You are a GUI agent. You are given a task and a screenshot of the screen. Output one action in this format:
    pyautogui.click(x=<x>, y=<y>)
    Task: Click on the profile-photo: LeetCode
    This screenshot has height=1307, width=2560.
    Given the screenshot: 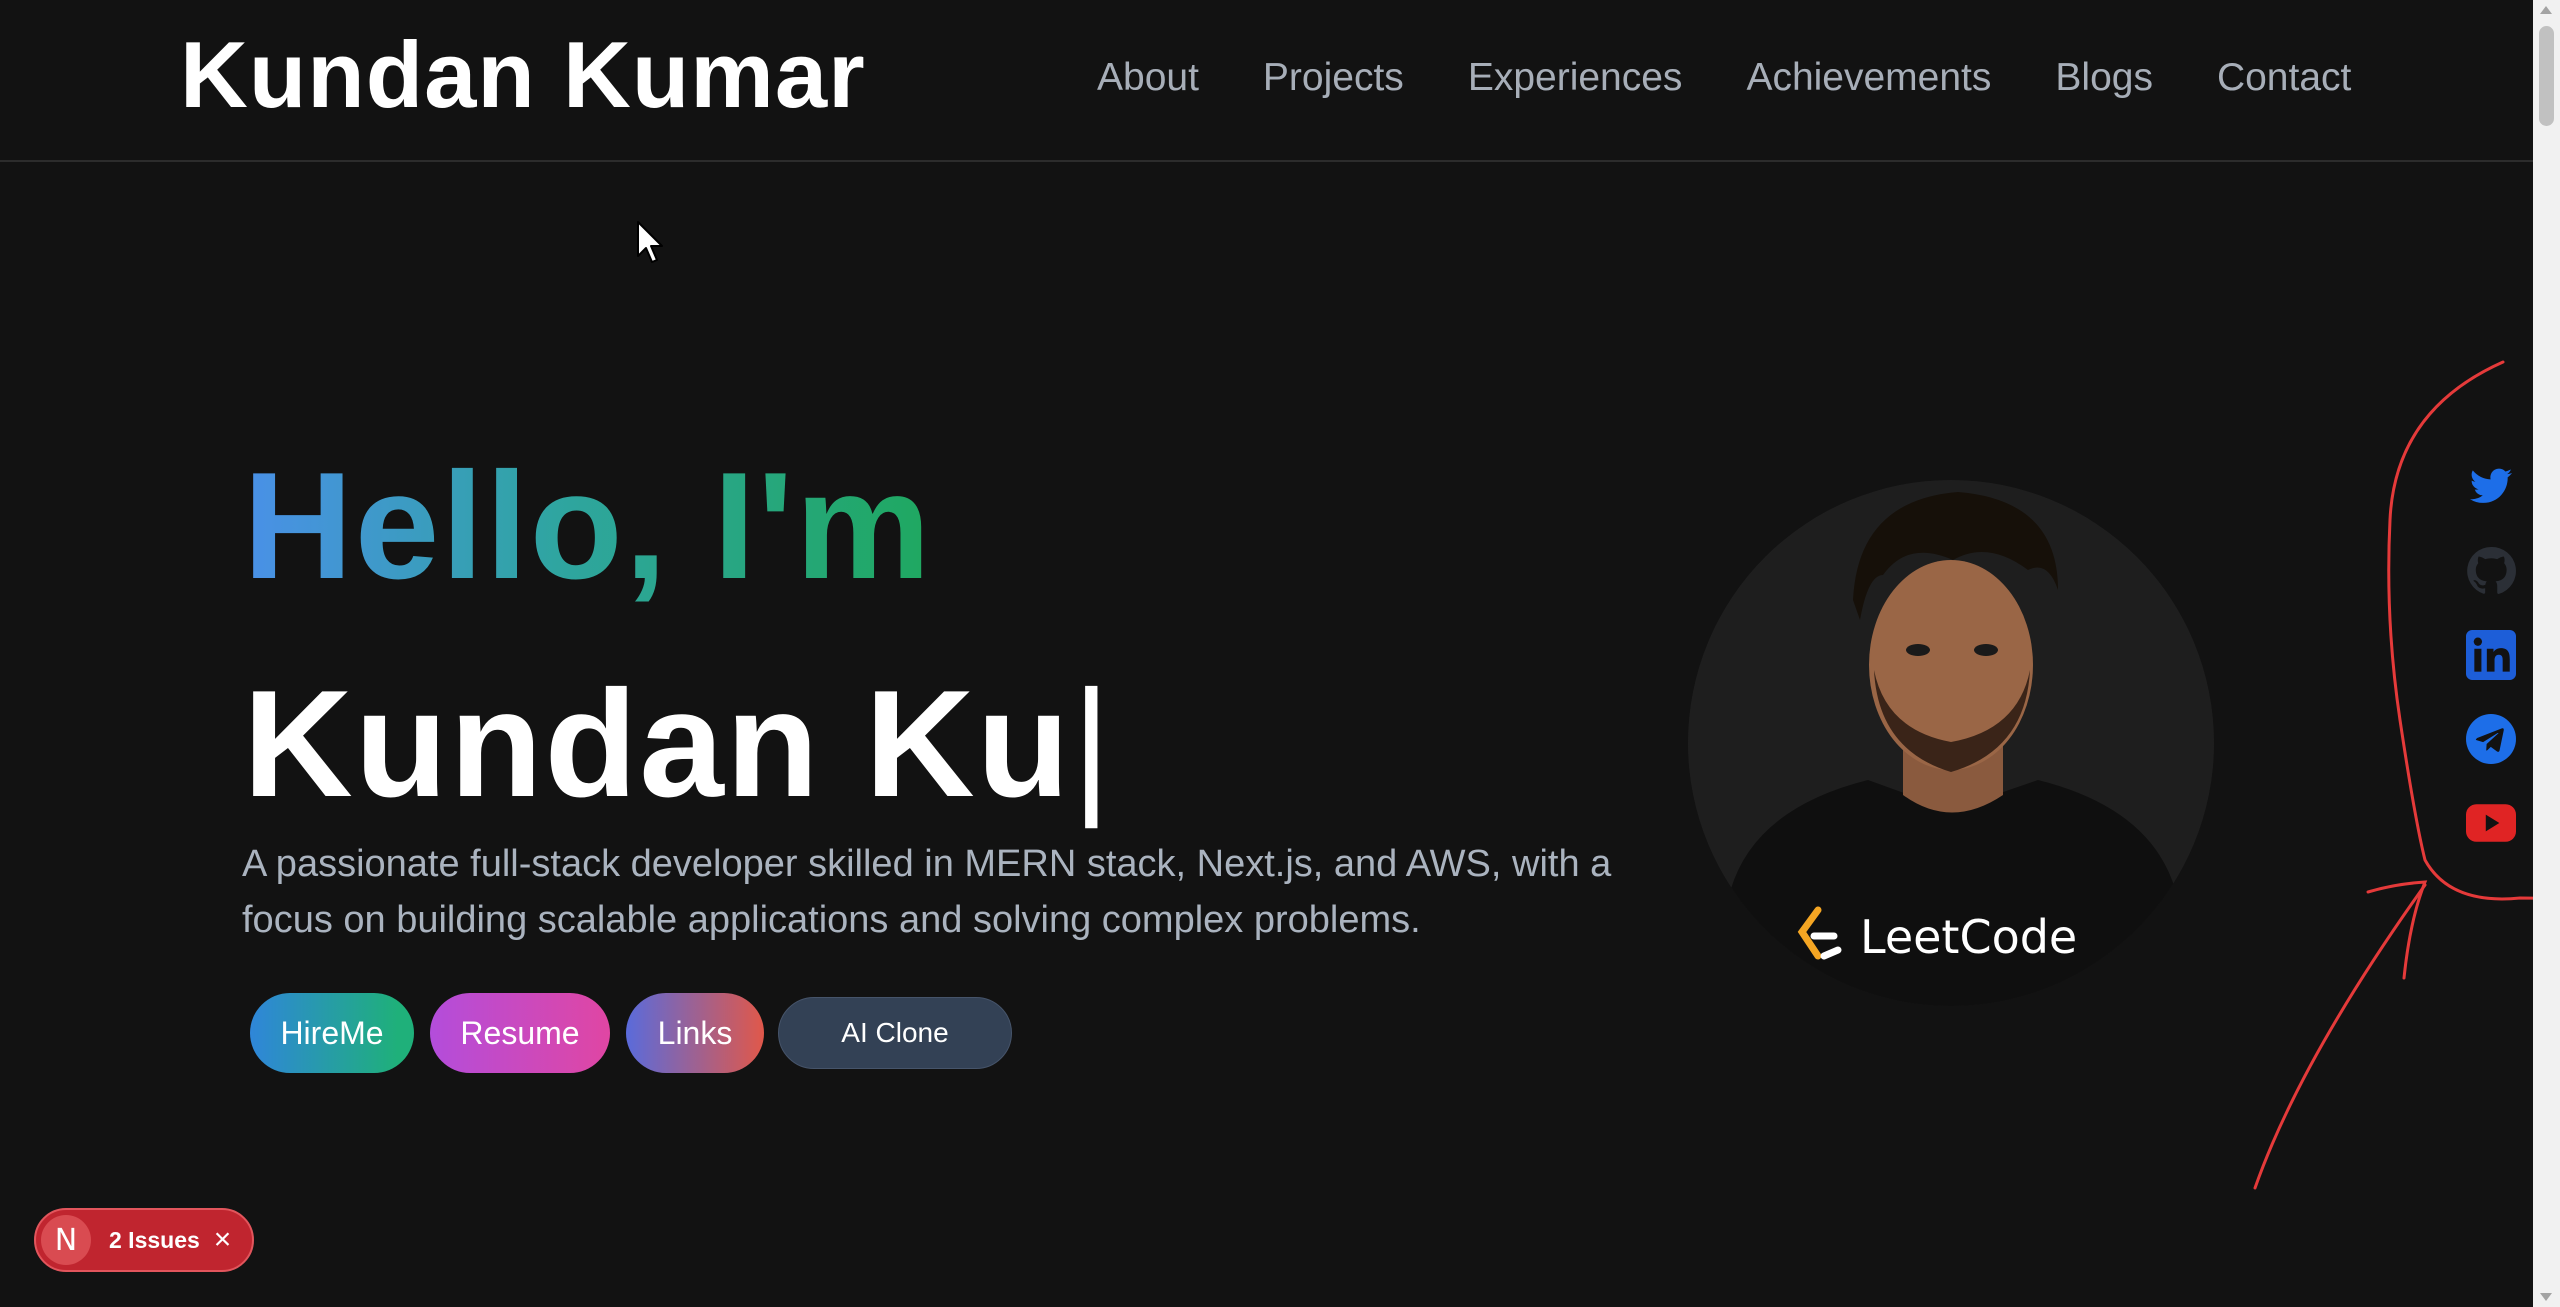 What is the action you would take?
    pyautogui.click(x=1951, y=743)
    